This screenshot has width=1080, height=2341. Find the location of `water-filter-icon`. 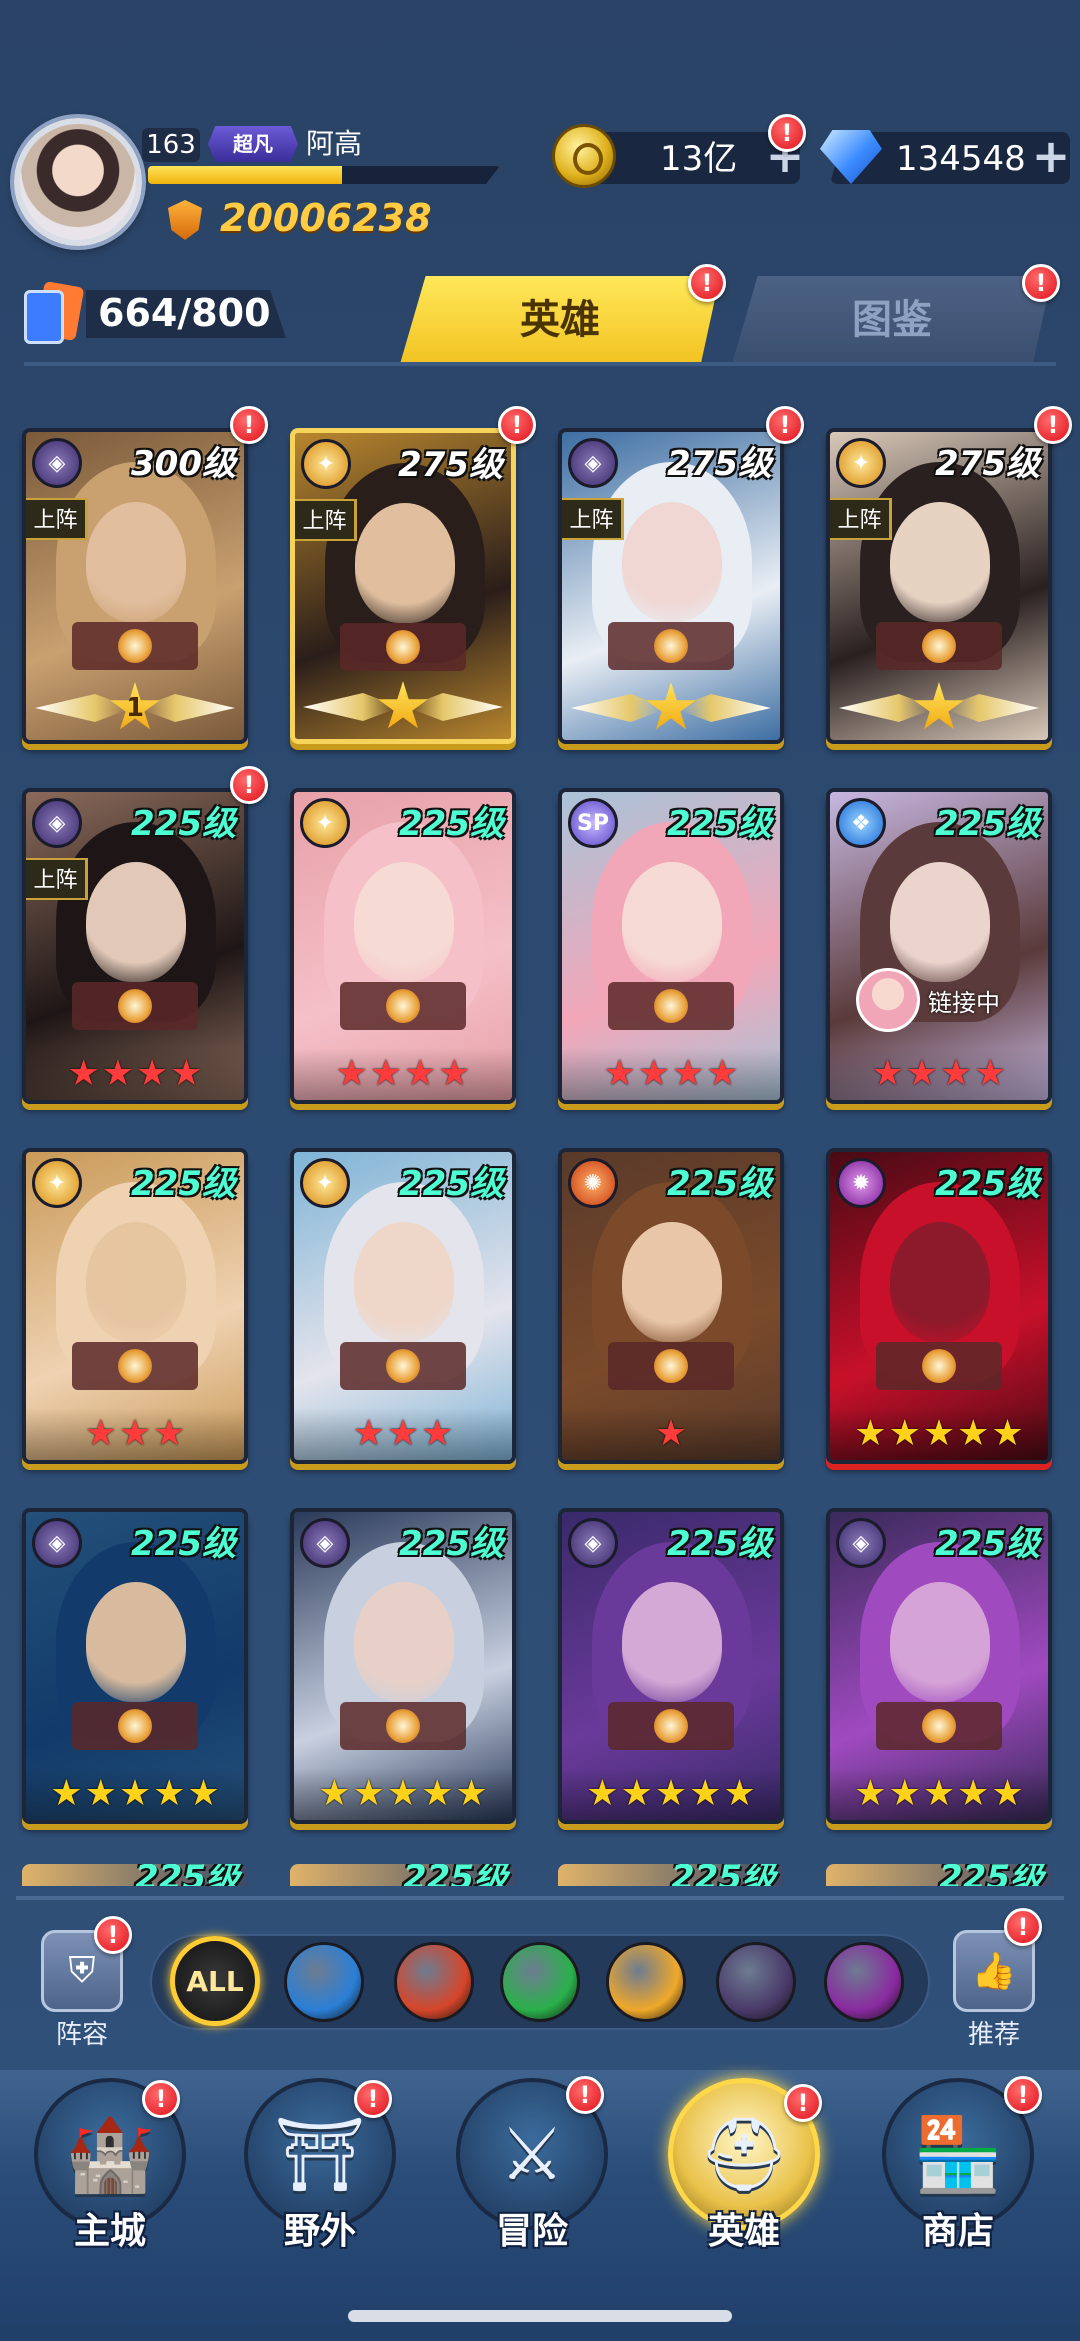

water-filter-icon is located at coordinates (324, 1982).